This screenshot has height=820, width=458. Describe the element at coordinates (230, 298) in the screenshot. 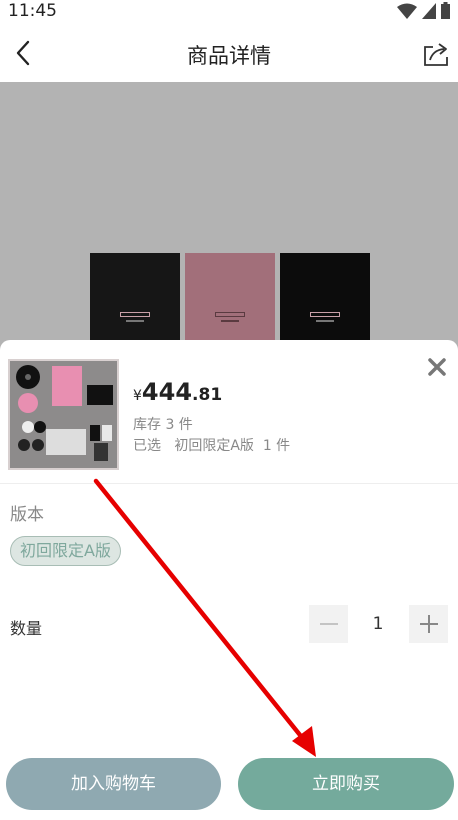

I see `album-cover-pink` at that location.